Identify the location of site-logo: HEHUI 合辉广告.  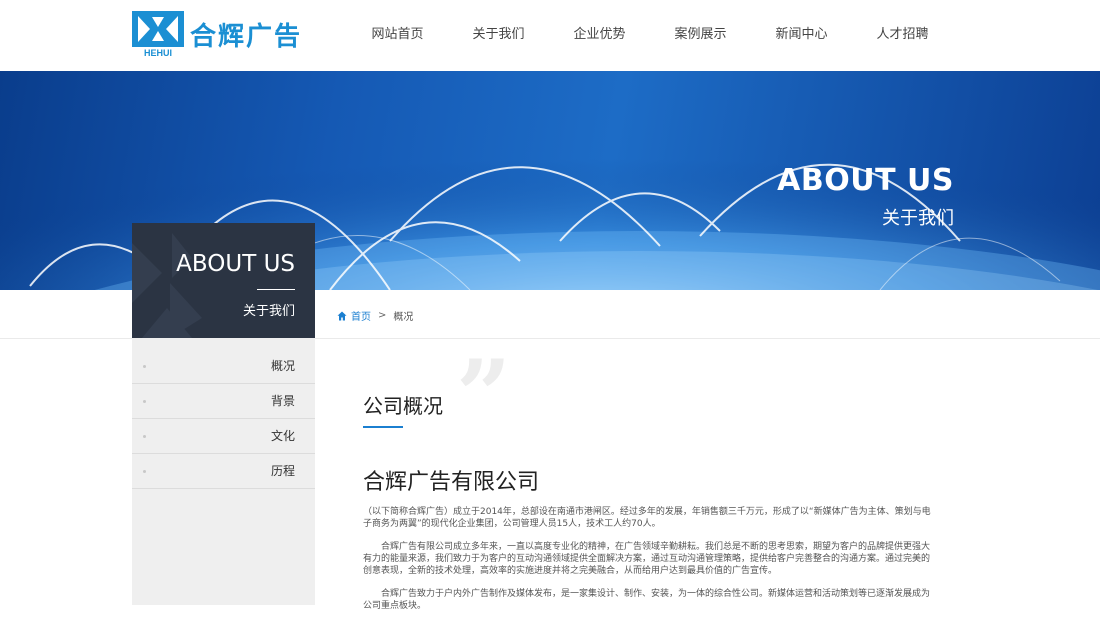
(217, 34).